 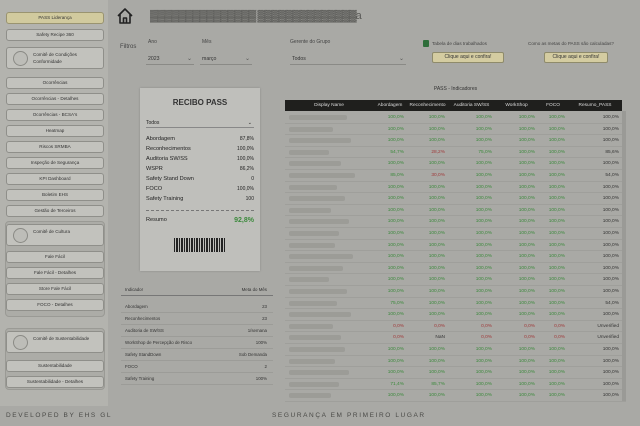 I want to click on recibo-title: RECIBO PASS, so click(x=200, y=102).